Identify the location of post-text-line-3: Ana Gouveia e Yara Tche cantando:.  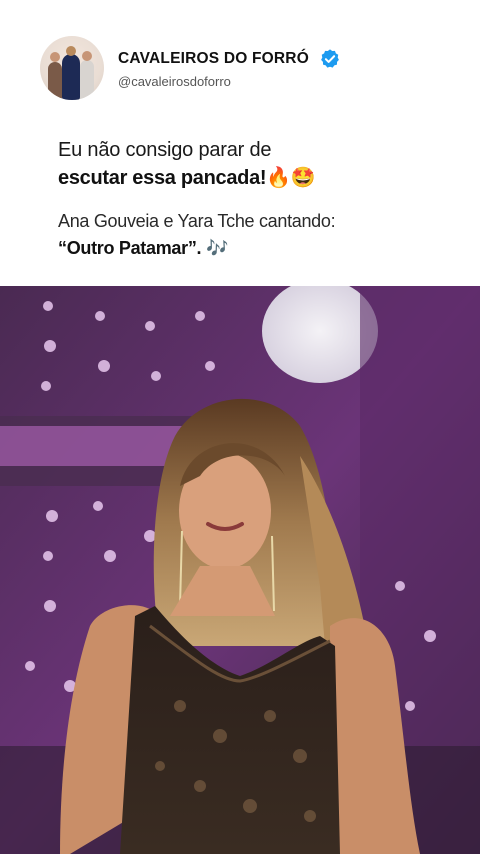
(197, 221).